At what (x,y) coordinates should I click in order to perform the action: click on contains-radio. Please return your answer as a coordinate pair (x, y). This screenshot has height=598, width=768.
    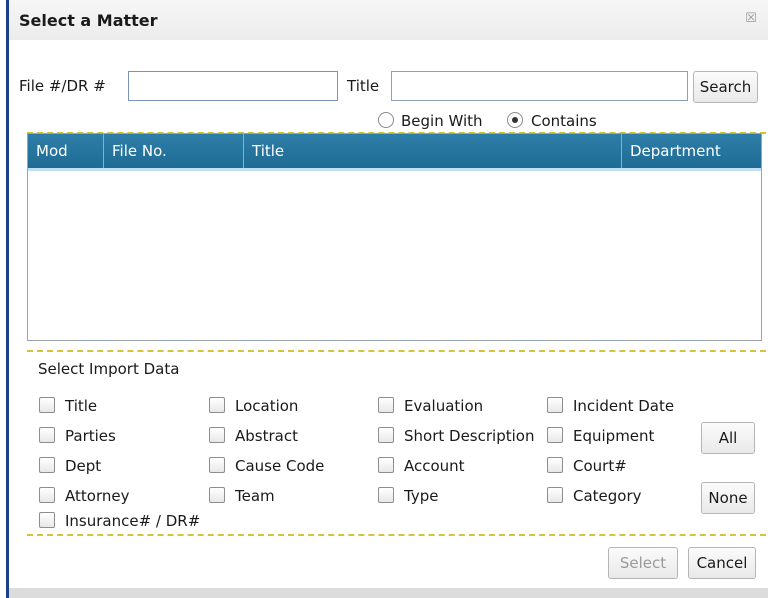
    Looking at the image, I should click on (515, 120).